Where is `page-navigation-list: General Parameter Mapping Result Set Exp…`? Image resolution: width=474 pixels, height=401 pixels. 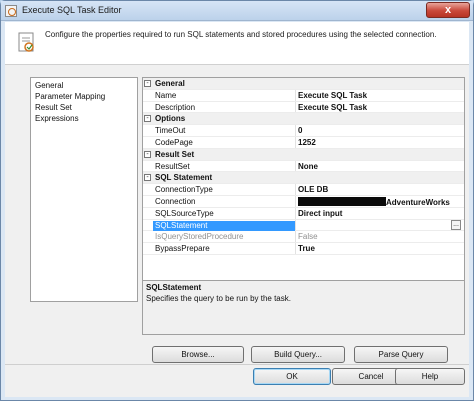
page-navigation-list: General Parameter Mapping Result Set Exp… is located at coordinates (84, 189).